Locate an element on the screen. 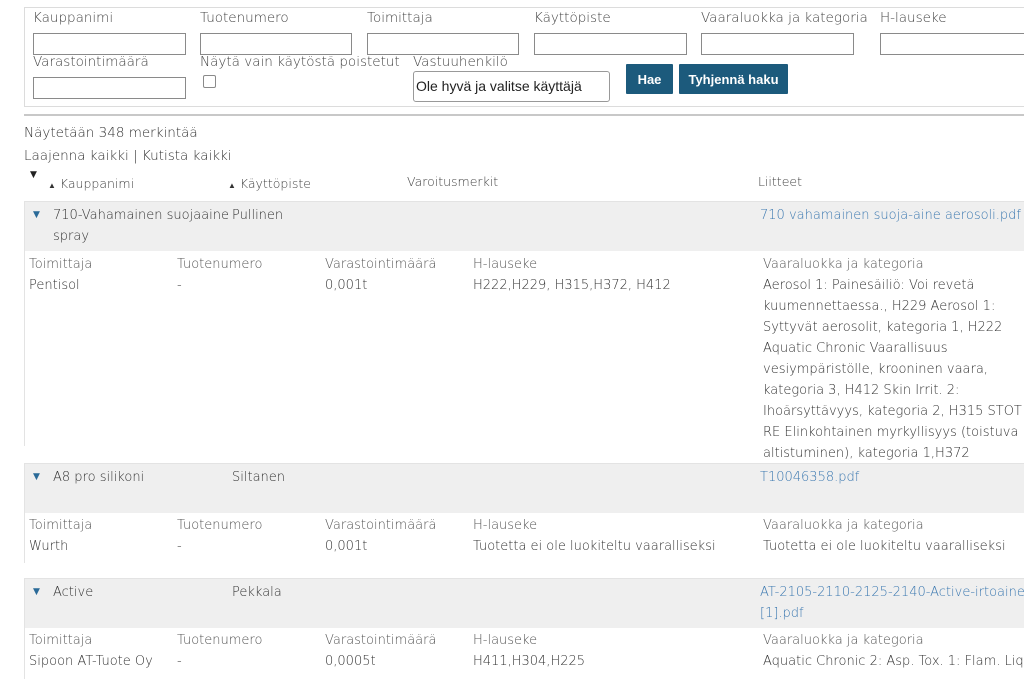 This screenshot has height=679, width=1024. attachment-link: T10046358.pdf is located at coordinates (809, 477).